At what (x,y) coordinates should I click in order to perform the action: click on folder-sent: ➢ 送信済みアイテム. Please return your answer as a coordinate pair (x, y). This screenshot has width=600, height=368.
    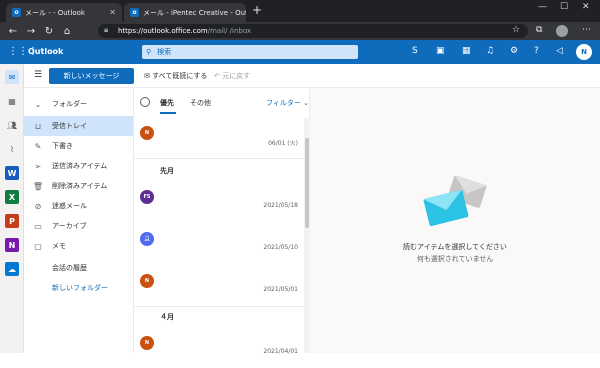
    Looking at the image, I should click on (78, 166).